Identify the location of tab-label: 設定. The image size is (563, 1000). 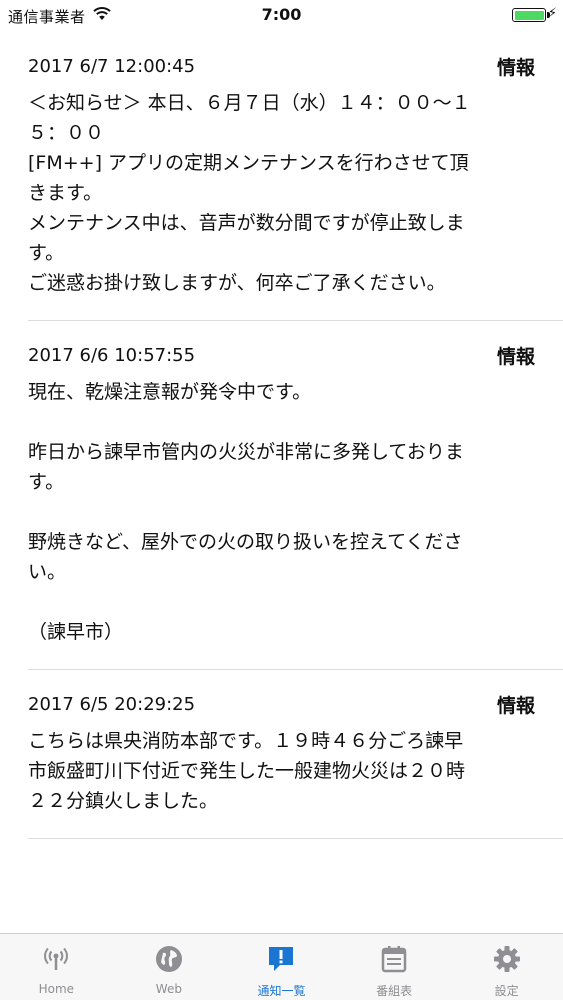
(506, 991).